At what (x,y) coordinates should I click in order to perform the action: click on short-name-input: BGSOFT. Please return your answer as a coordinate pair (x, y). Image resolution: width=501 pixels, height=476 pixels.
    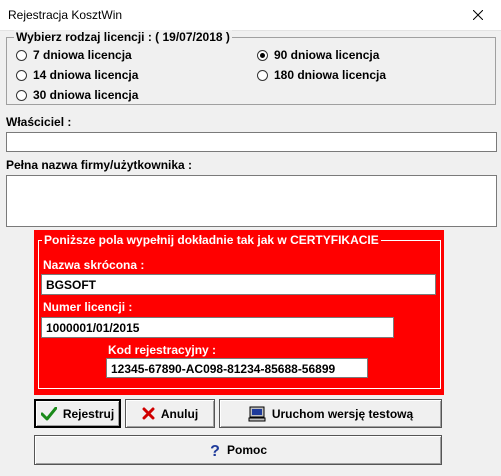
    Looking at the image, I should click on (238, 284).